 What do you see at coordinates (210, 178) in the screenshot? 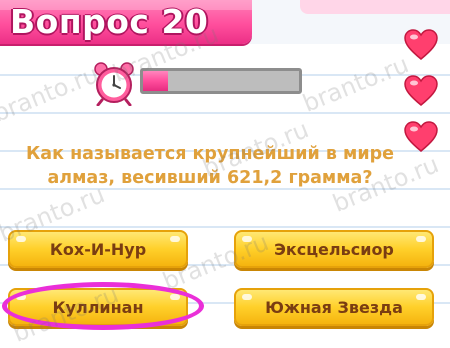
I see `question-line-2: алмаз, весивший 621,2 грамма?` at bounding box center [210, 178].